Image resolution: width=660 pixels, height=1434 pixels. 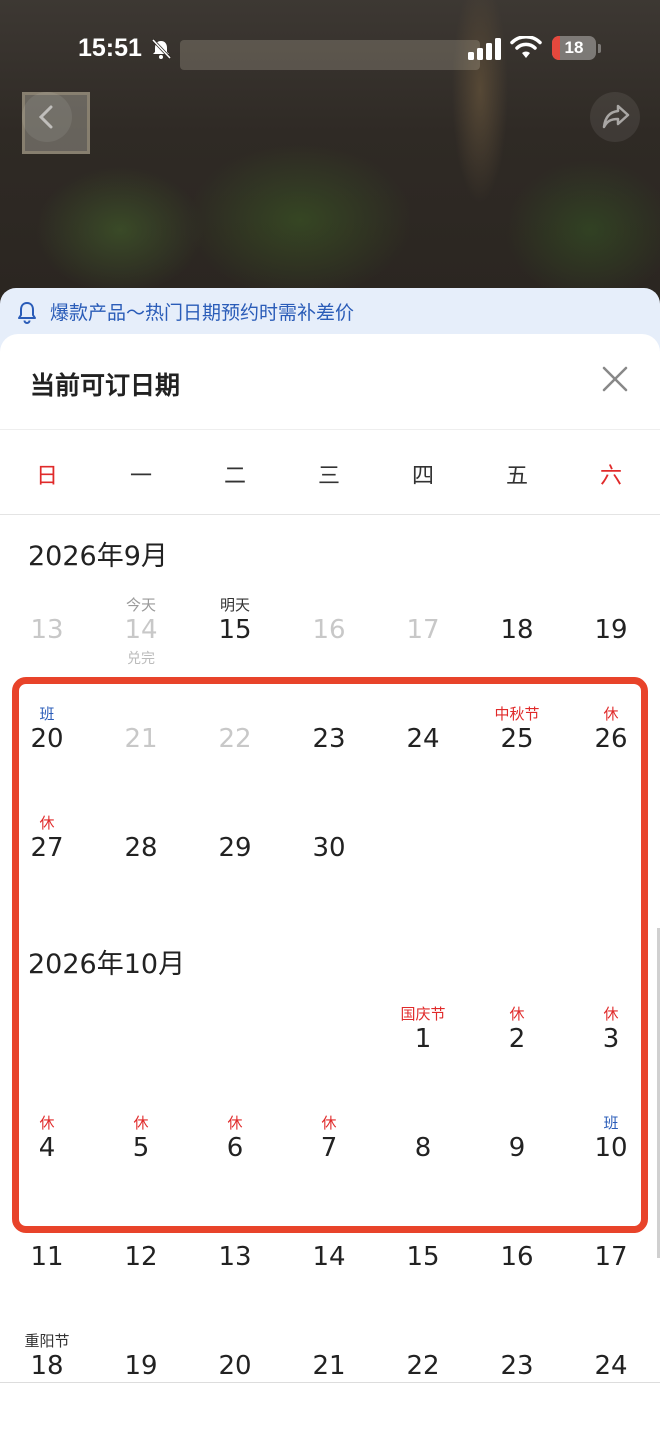 I want to click on day-cell: 休3, so click(x=611, y=1055).